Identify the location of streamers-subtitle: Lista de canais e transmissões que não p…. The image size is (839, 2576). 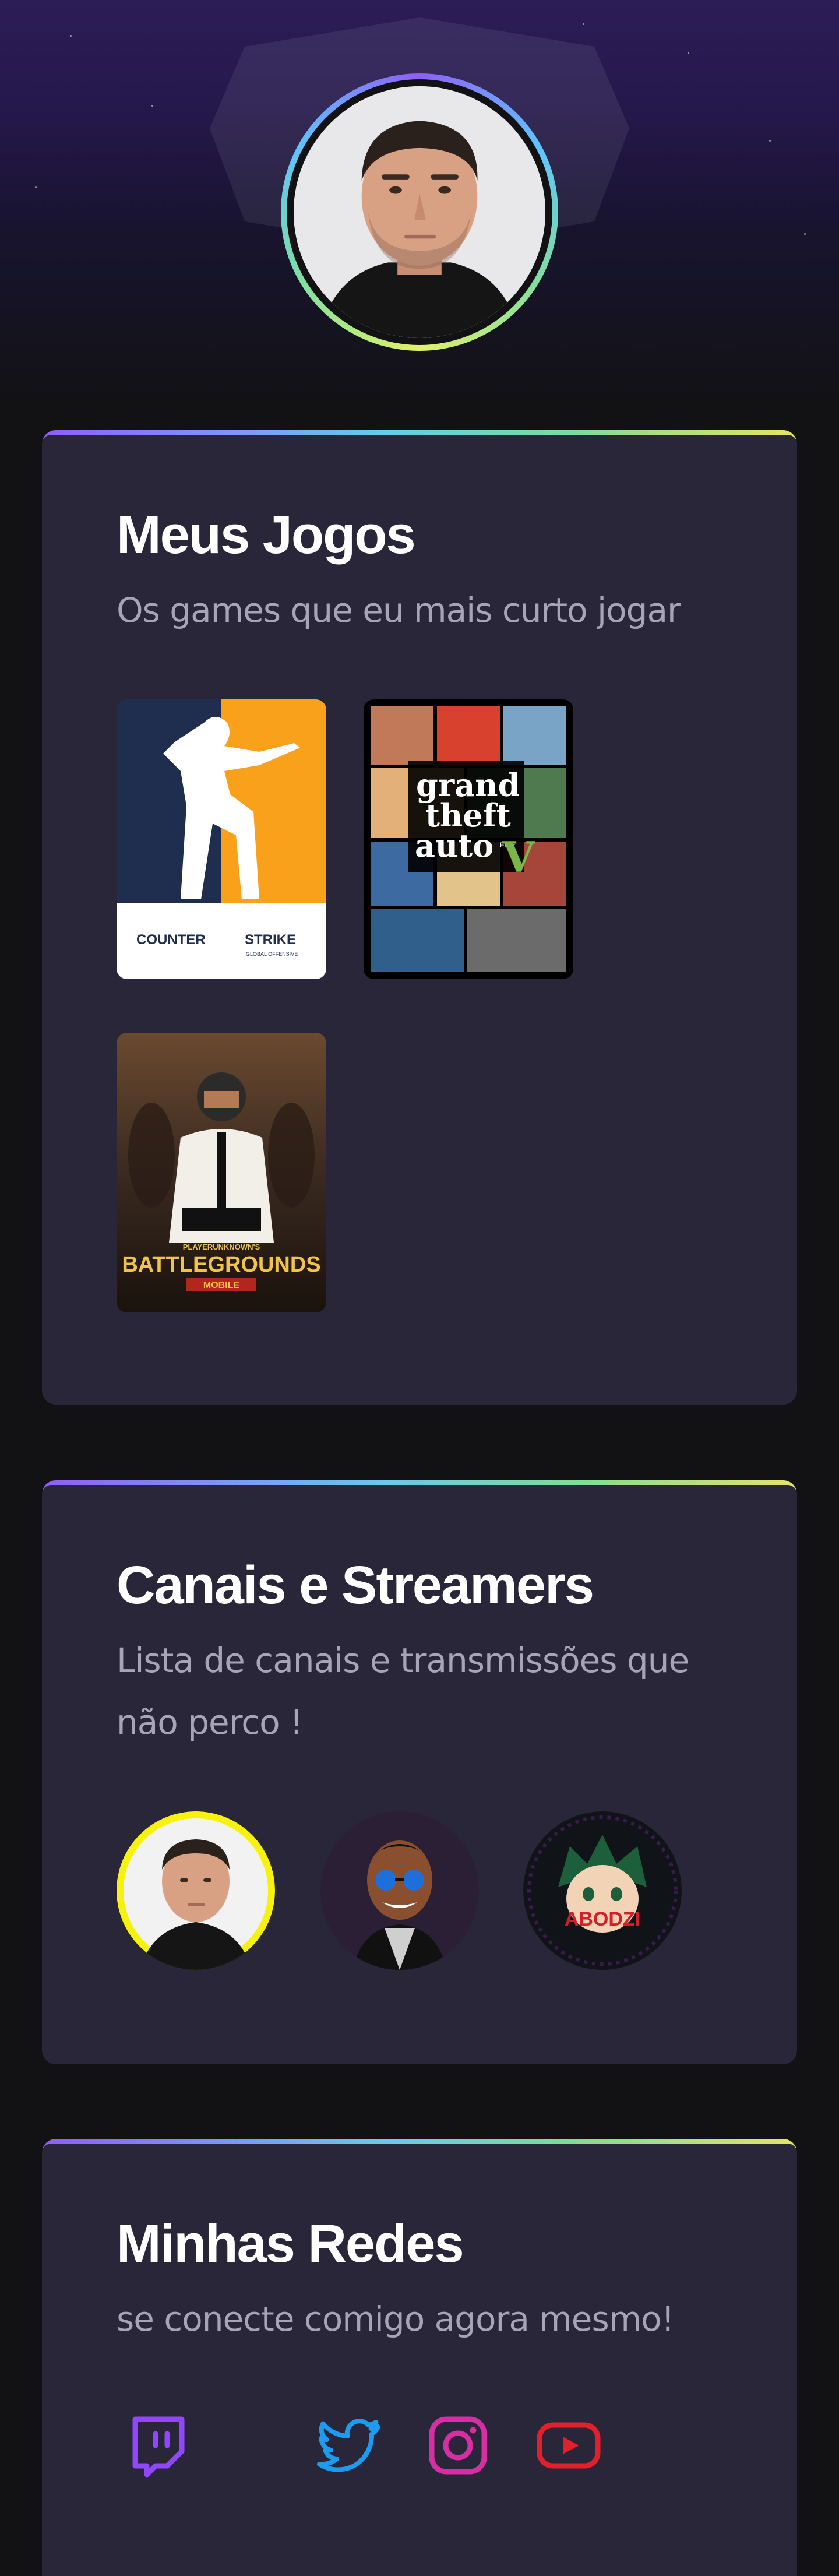
(403, 1692).